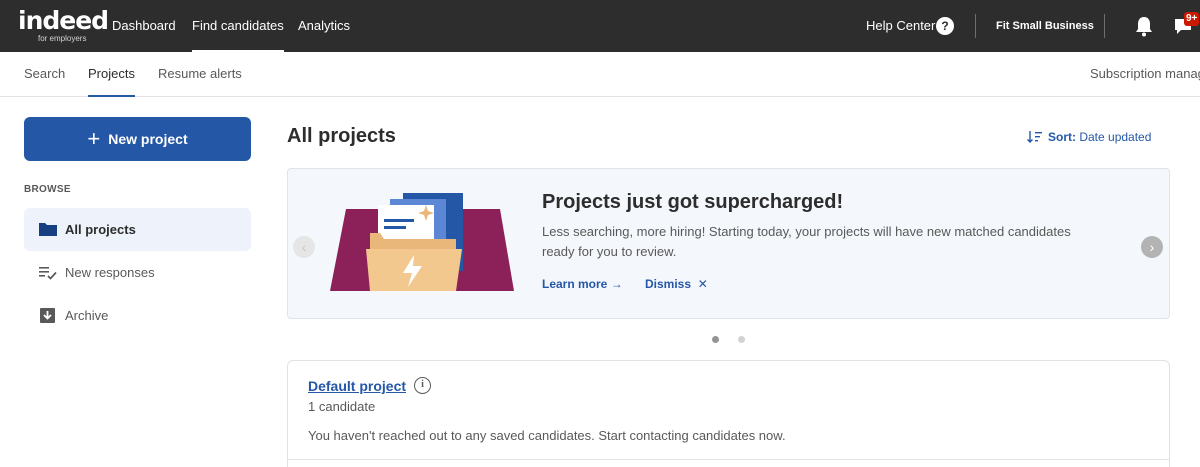 This screenshot has width=1200, height=467. I want to click on sidebar-item-archive: Archive, so click(137, 315).